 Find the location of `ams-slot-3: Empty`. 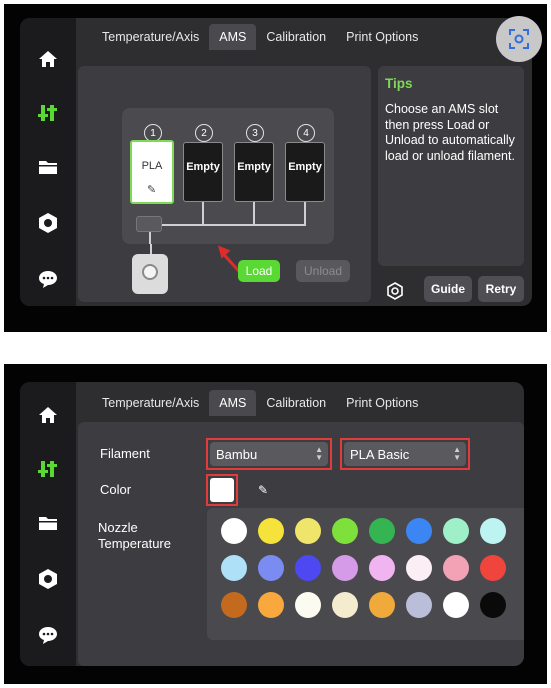

ams-slot-3: Empty is located at coordinates (254, 172).